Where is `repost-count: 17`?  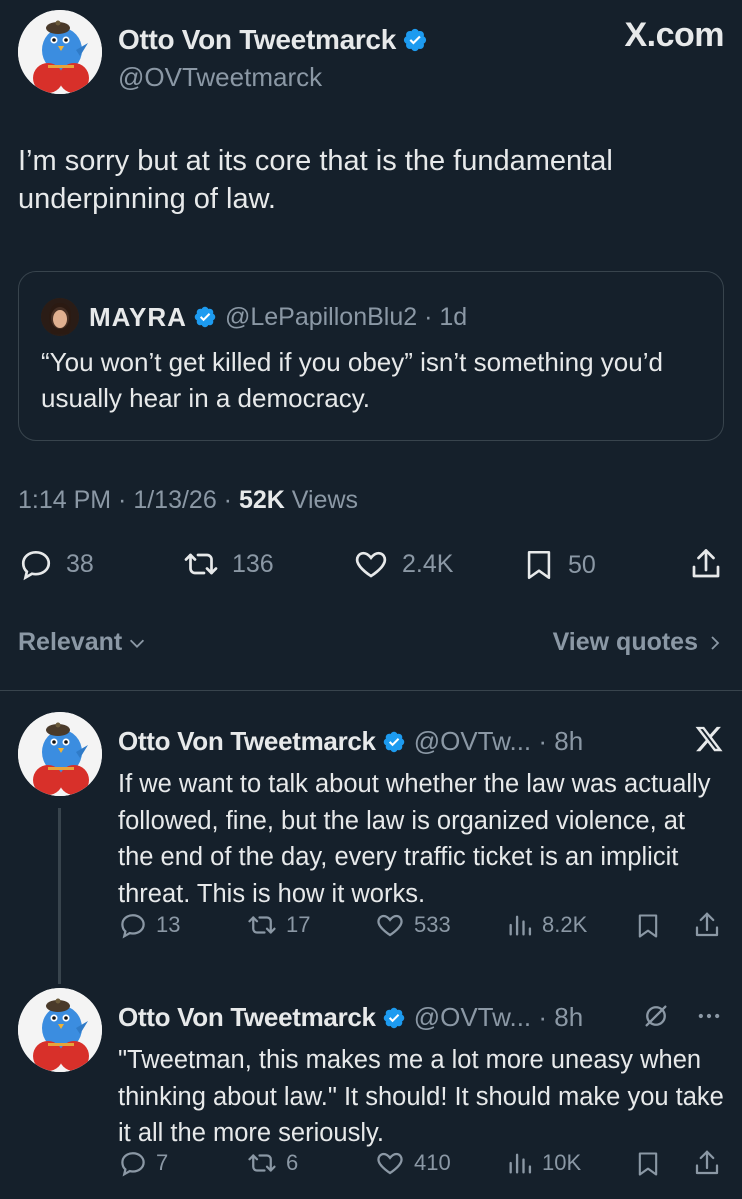
repost-count: 17 is located at coordinates (298, 924).